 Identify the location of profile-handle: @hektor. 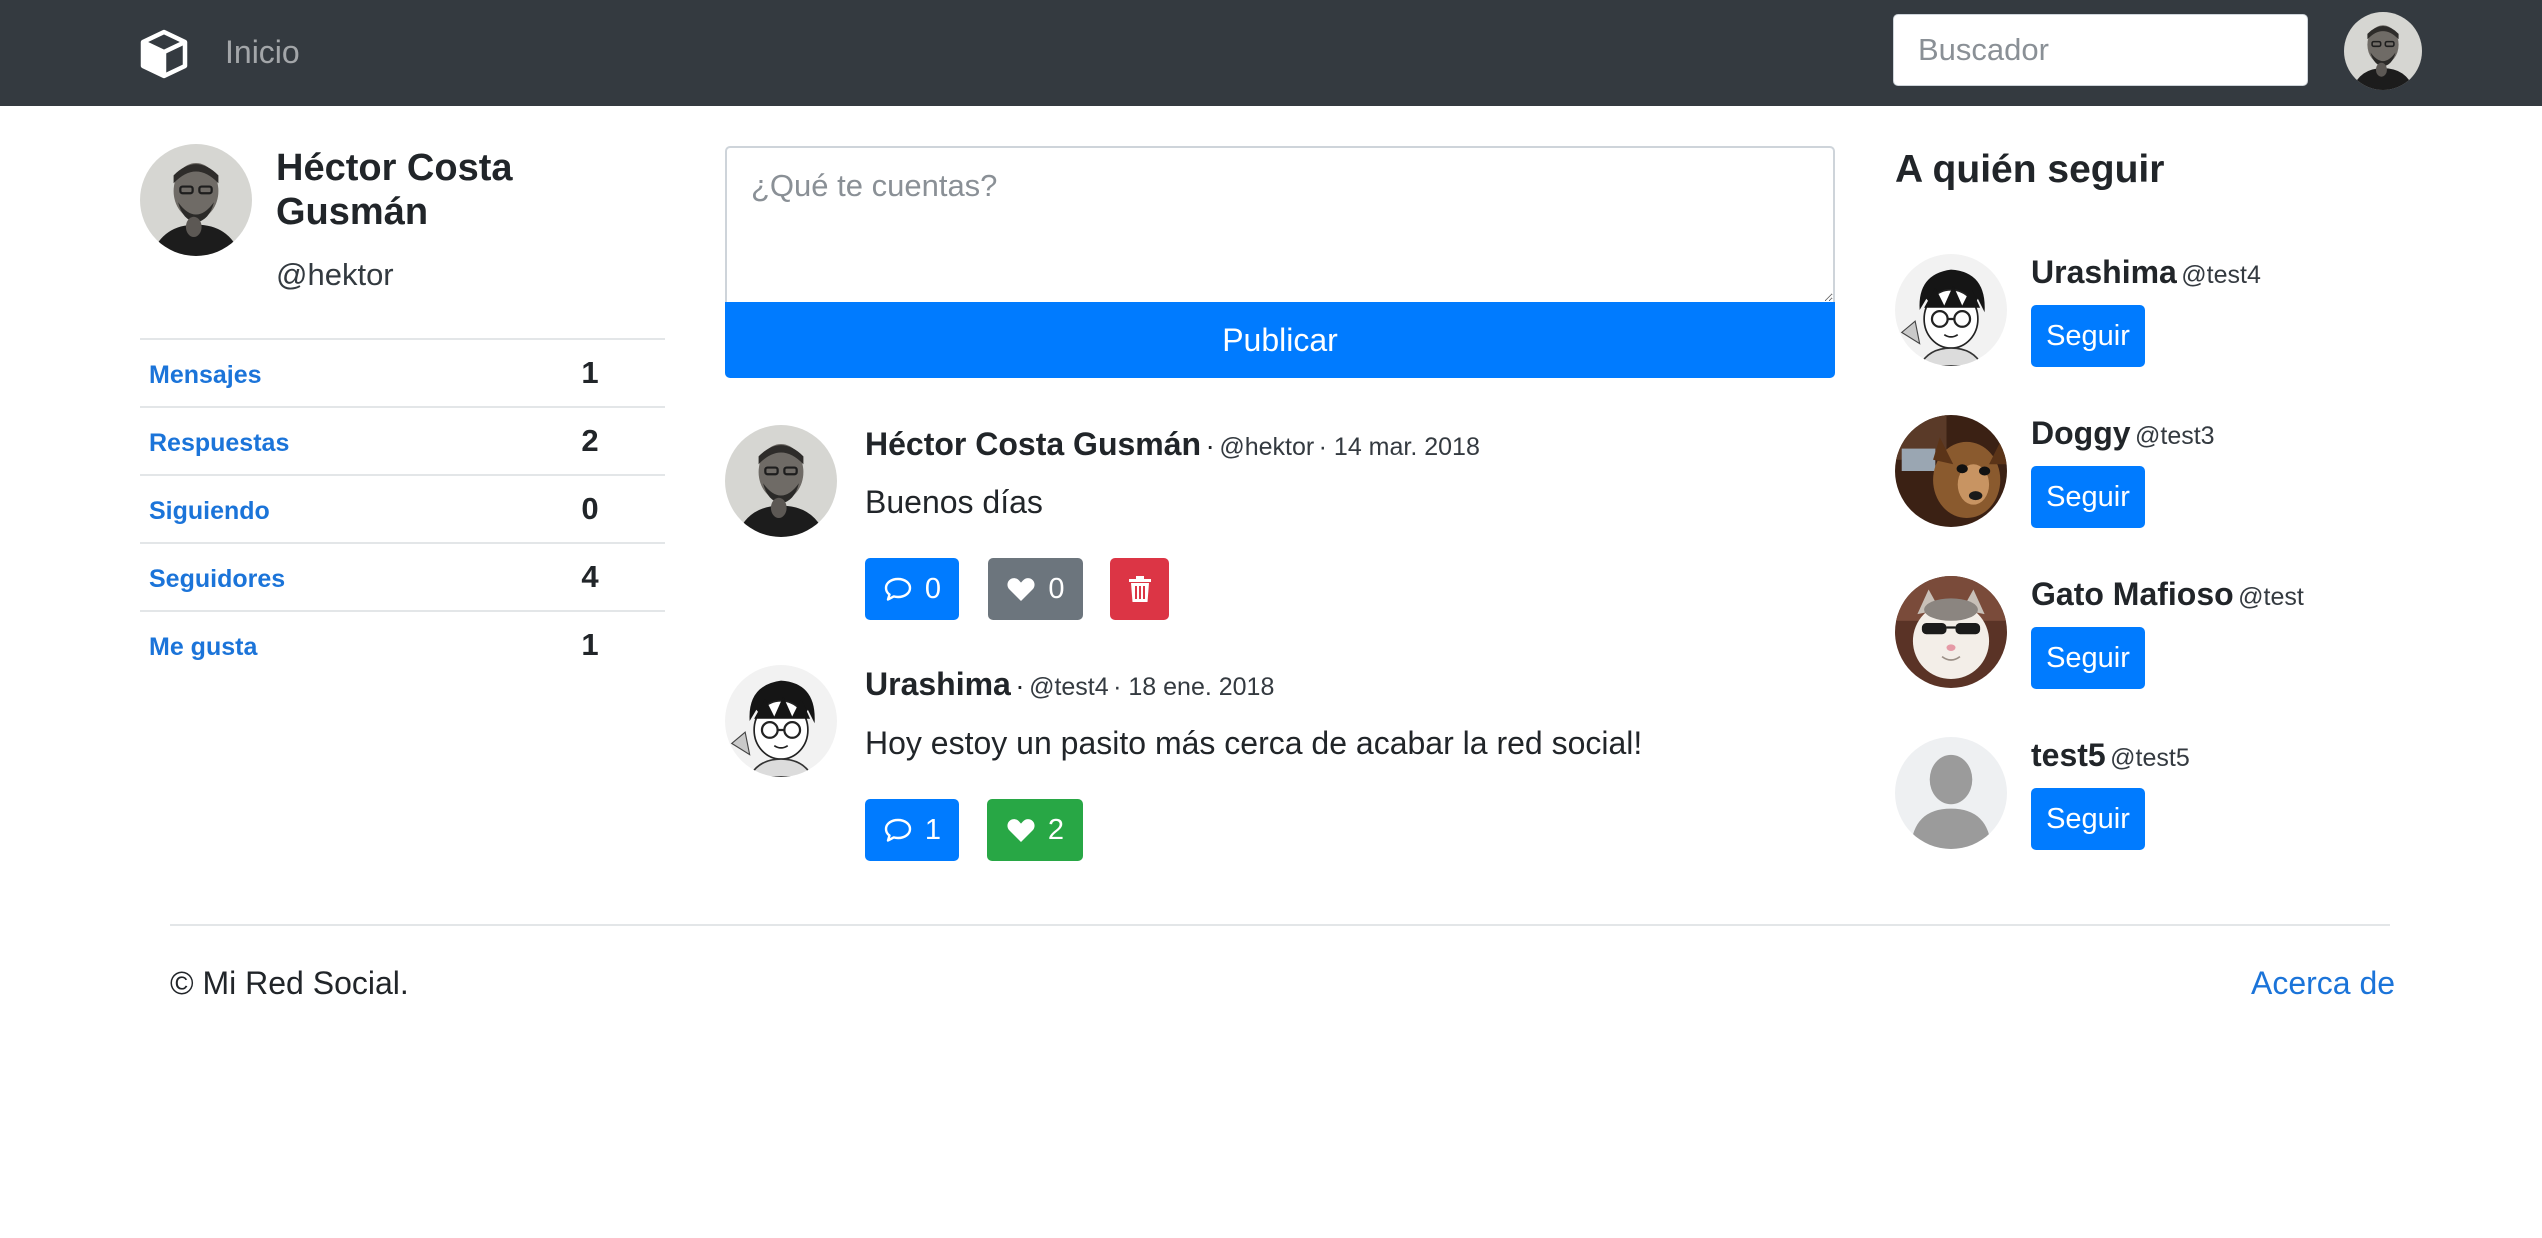
(335, 274).